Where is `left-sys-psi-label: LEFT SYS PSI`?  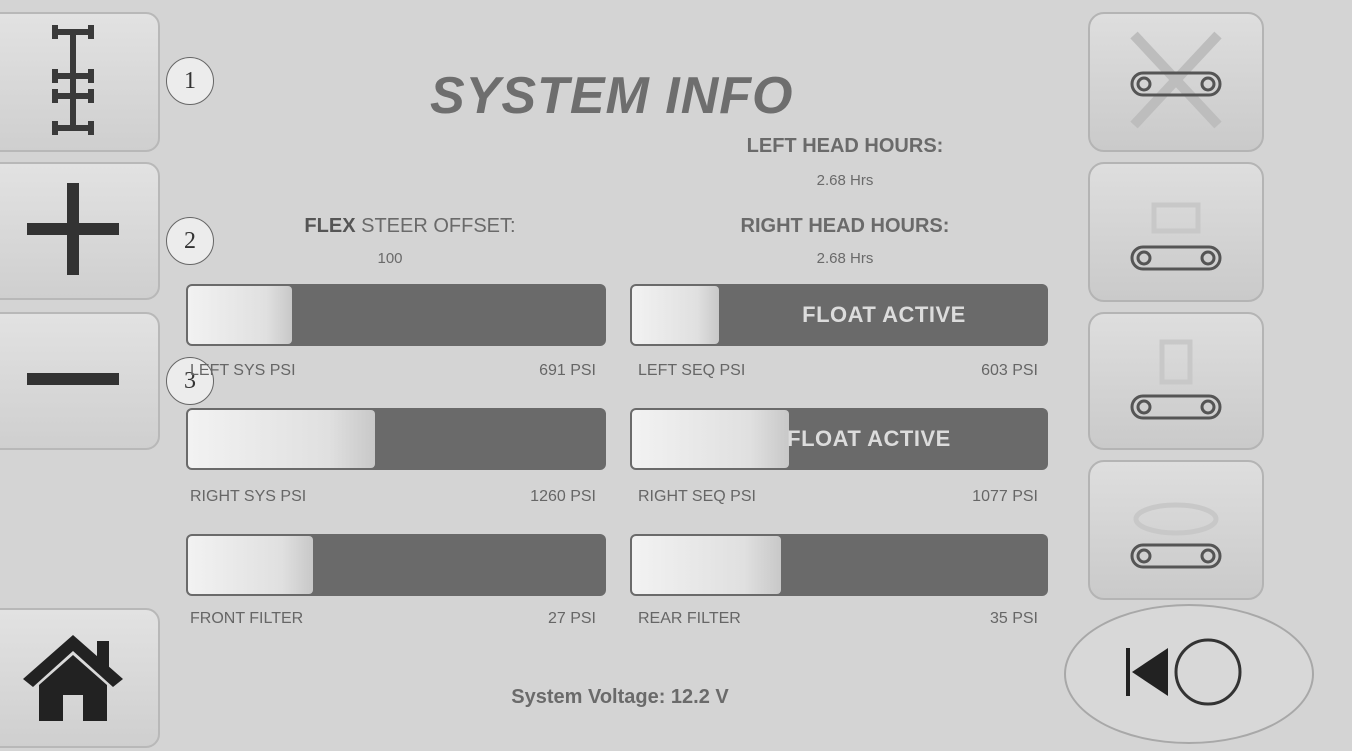
left-sys-psi-label: LEFT SYS PSI is located at coordinates (243, 370).